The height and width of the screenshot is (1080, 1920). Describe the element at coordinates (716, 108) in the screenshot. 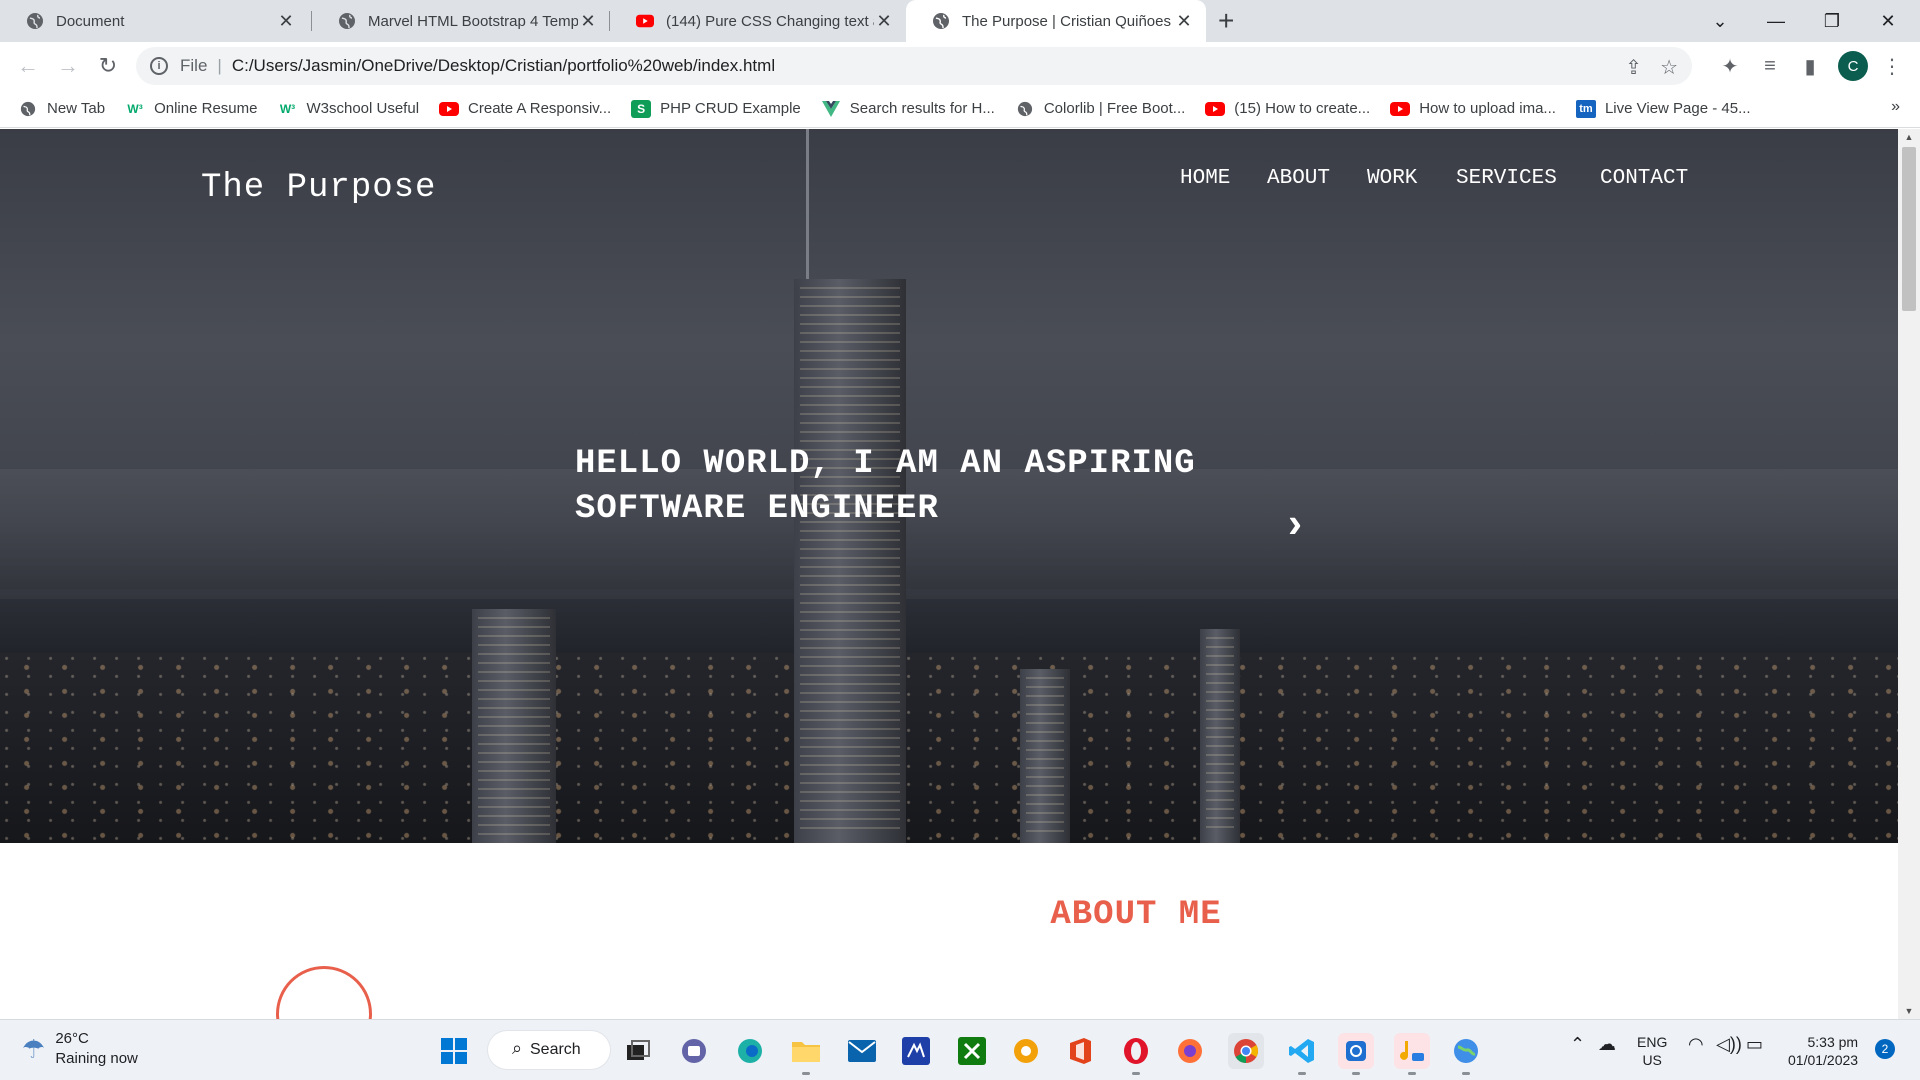

I see `bookmark-php-crud: S PHP CRUD Example` at that location.